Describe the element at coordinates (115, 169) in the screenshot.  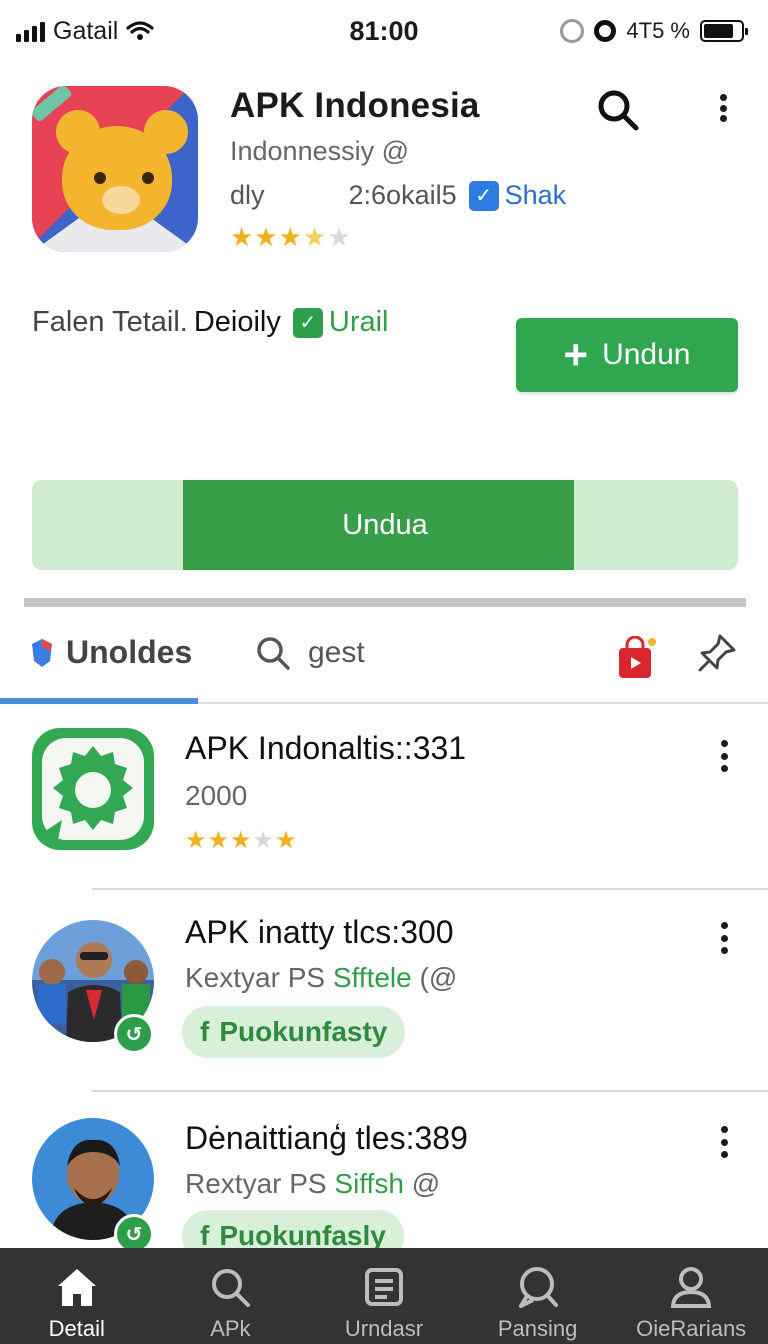
I see `app-icon` at that location.